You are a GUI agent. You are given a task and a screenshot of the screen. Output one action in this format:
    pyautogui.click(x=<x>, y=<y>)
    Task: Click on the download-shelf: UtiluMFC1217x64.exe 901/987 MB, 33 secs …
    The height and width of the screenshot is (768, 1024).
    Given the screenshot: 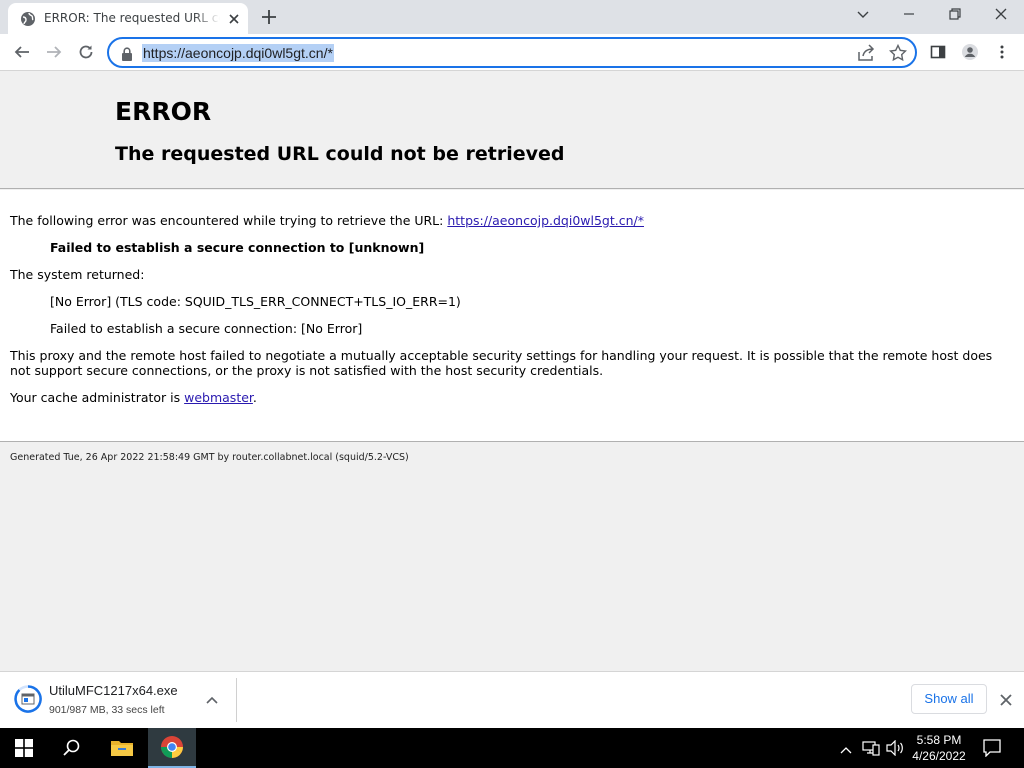 What is the action you would take?
    pyautogui.click(x=512, y=699)
    